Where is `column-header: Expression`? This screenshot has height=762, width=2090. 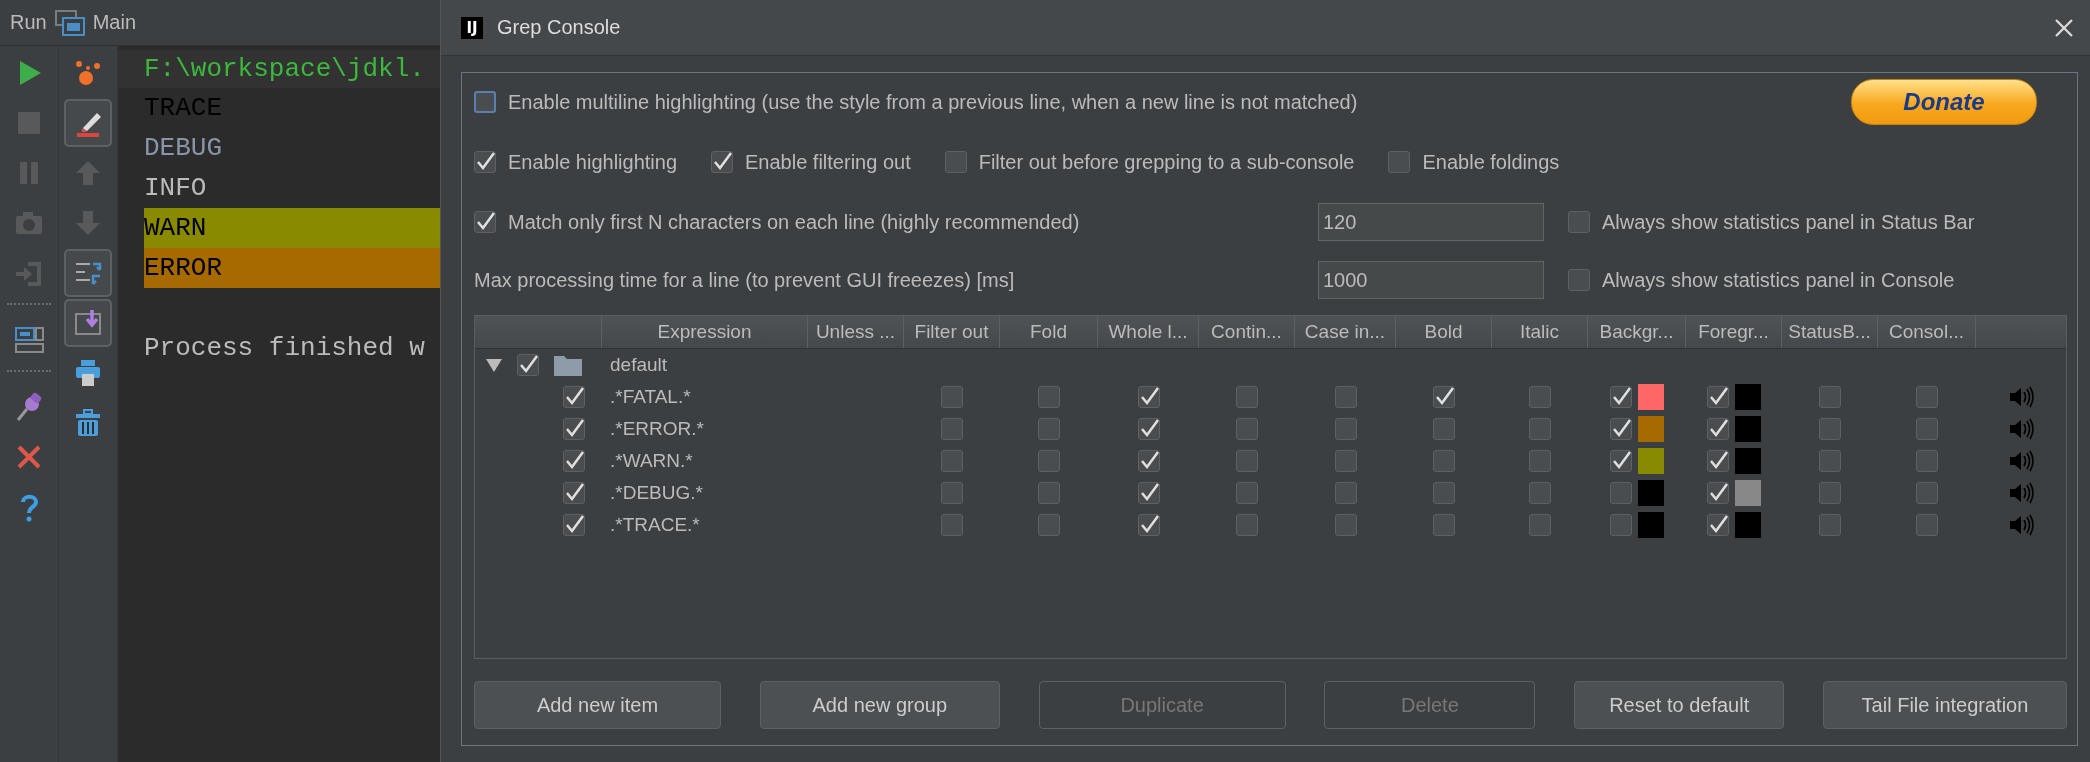 column-header: Expression is located at coordinates (705, 332).